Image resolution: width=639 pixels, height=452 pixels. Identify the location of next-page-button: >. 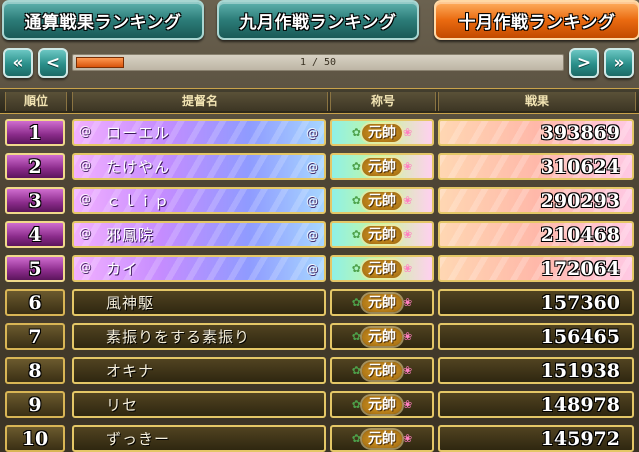
(584, 63).